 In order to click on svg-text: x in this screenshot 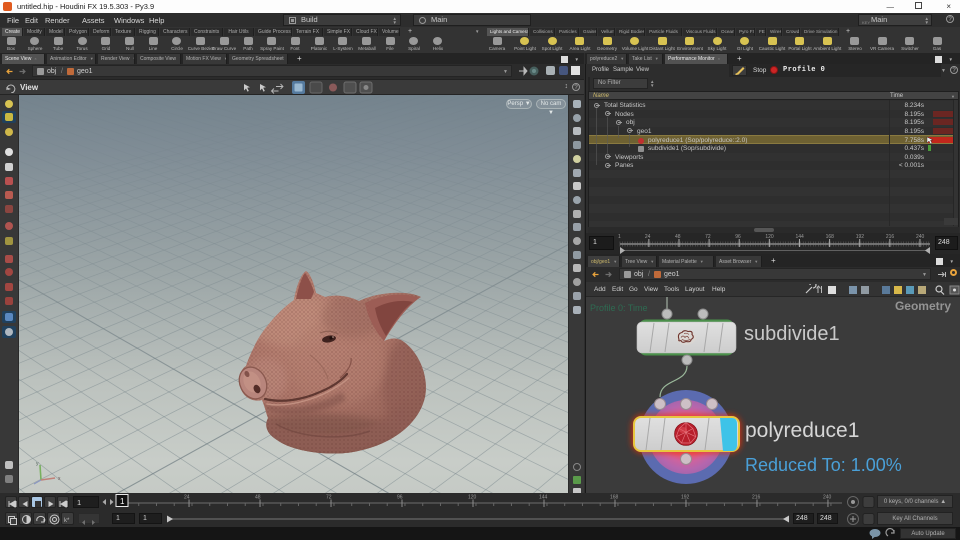, I will do `click(59, 479)`.